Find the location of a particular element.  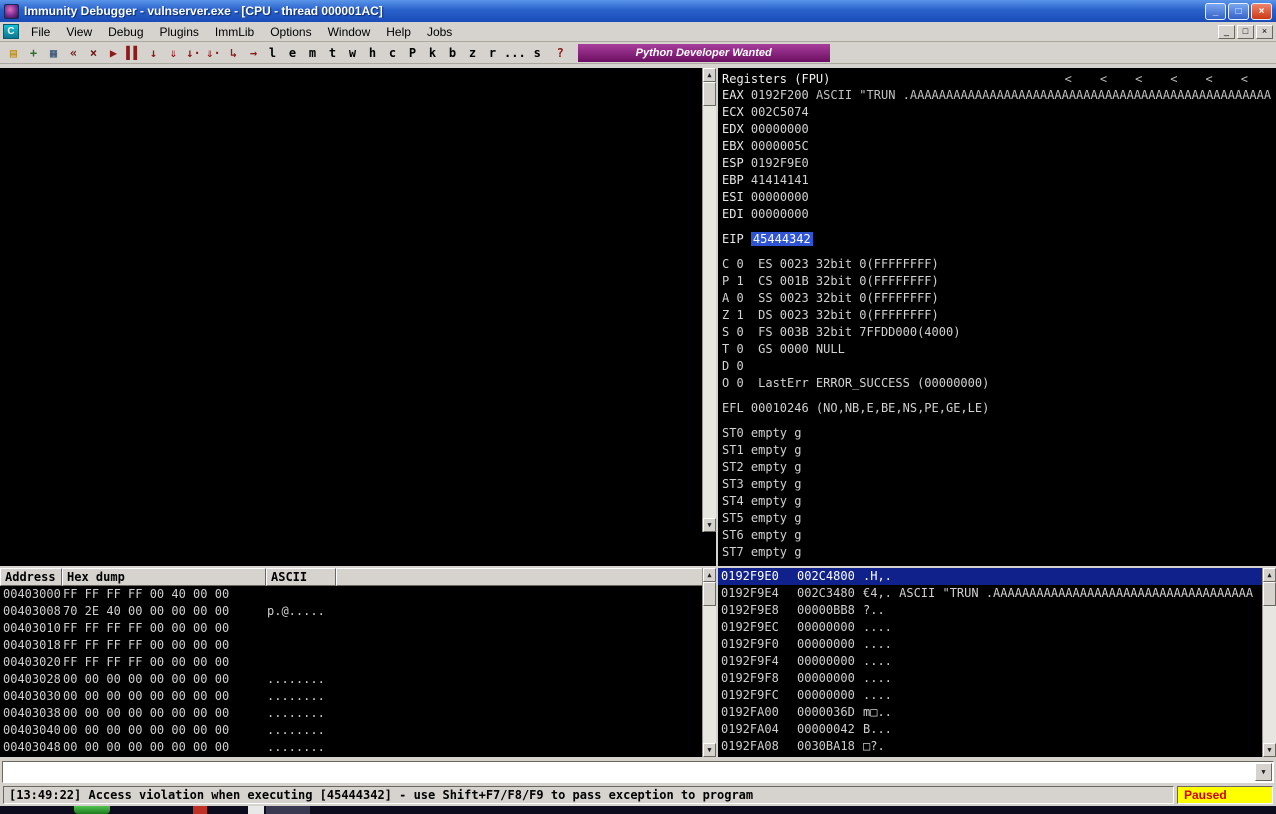

mdi-close-button: × is located at coordinates (1264, 31).